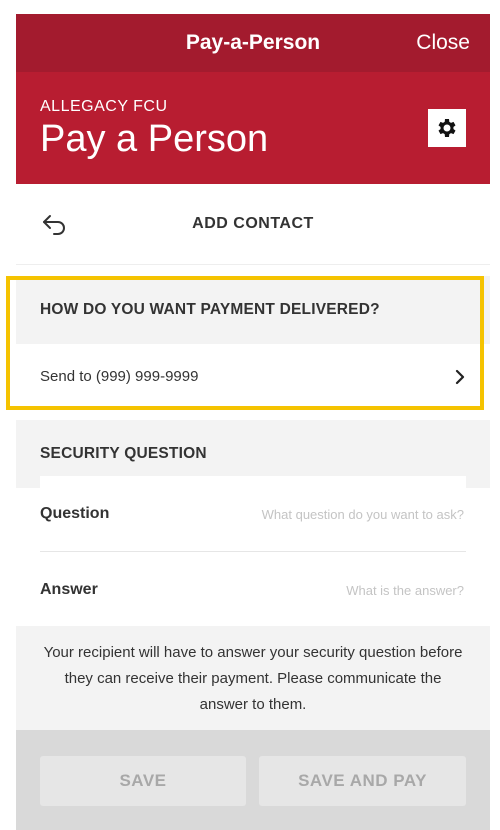 This screenshot has width=500, height=830. I want to click on delivery-method-value: Send to (999) 999-9999, so click(119, 376).